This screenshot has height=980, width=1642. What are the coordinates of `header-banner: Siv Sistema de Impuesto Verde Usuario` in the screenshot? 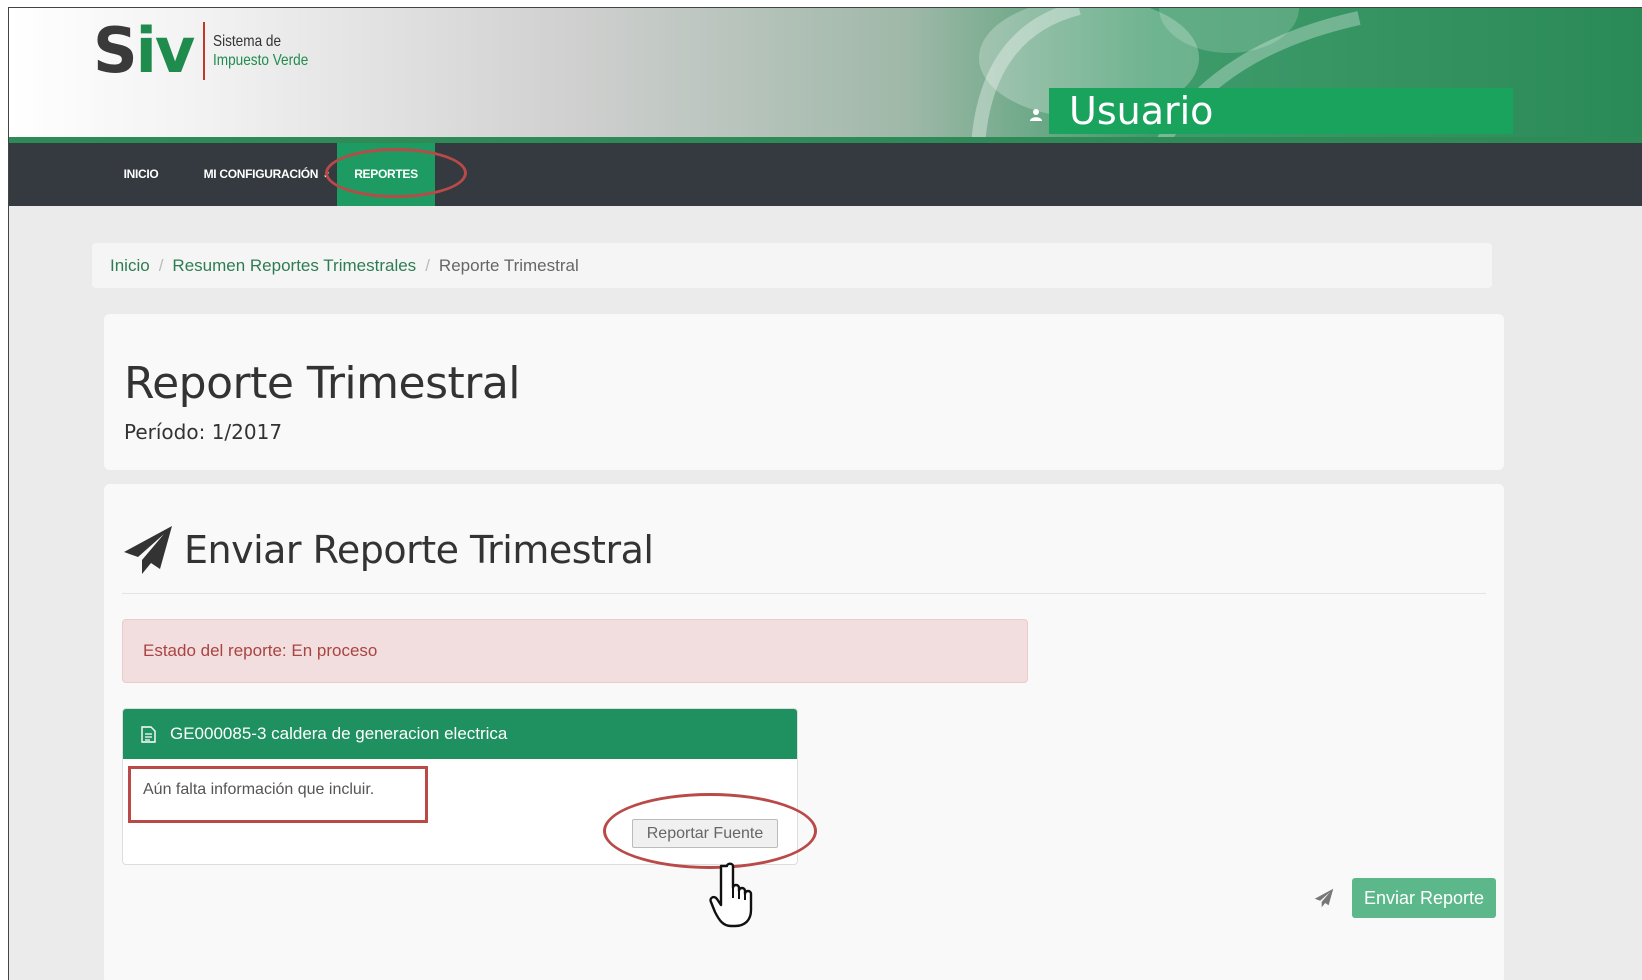 It's located at (825, 75).